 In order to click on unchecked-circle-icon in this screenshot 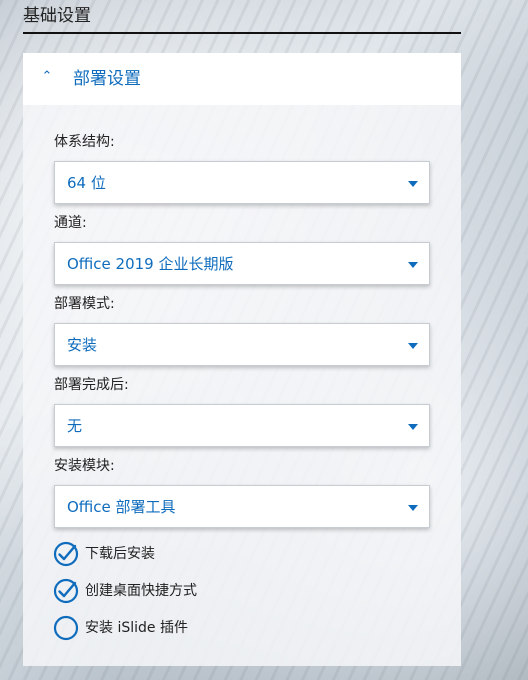, I will do `click(66, 628)`.